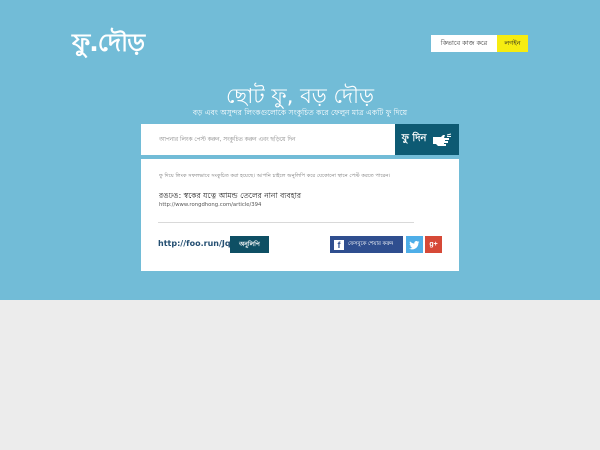 The width and height of the screenshot is (600, 450). Describe the element at coordinates (268, 139) in the screenshot. I see `url-input` at that location.